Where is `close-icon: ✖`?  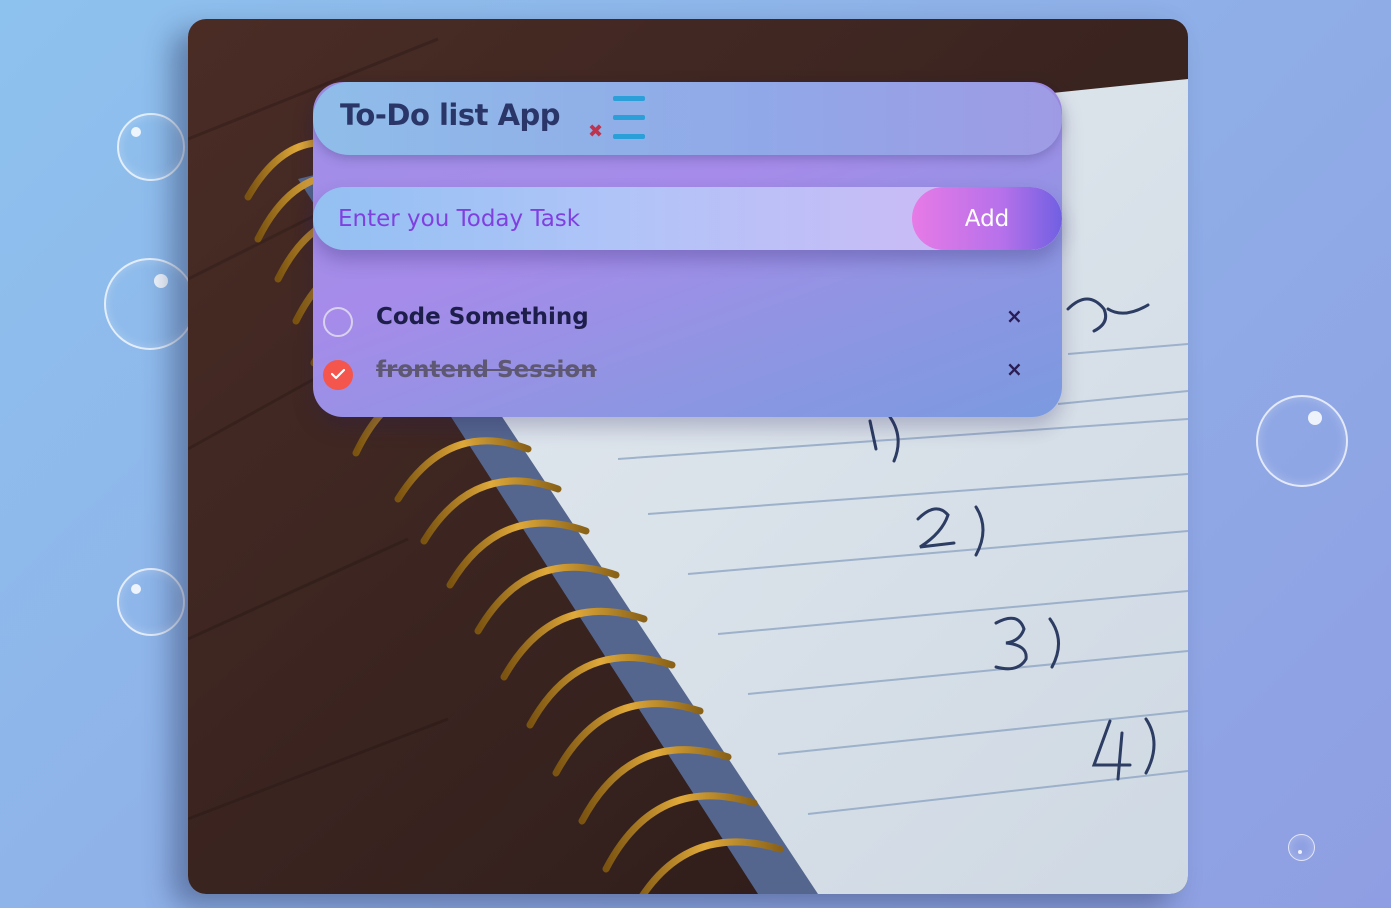 close-icon: ✖ is located at coordinates (595, 132).